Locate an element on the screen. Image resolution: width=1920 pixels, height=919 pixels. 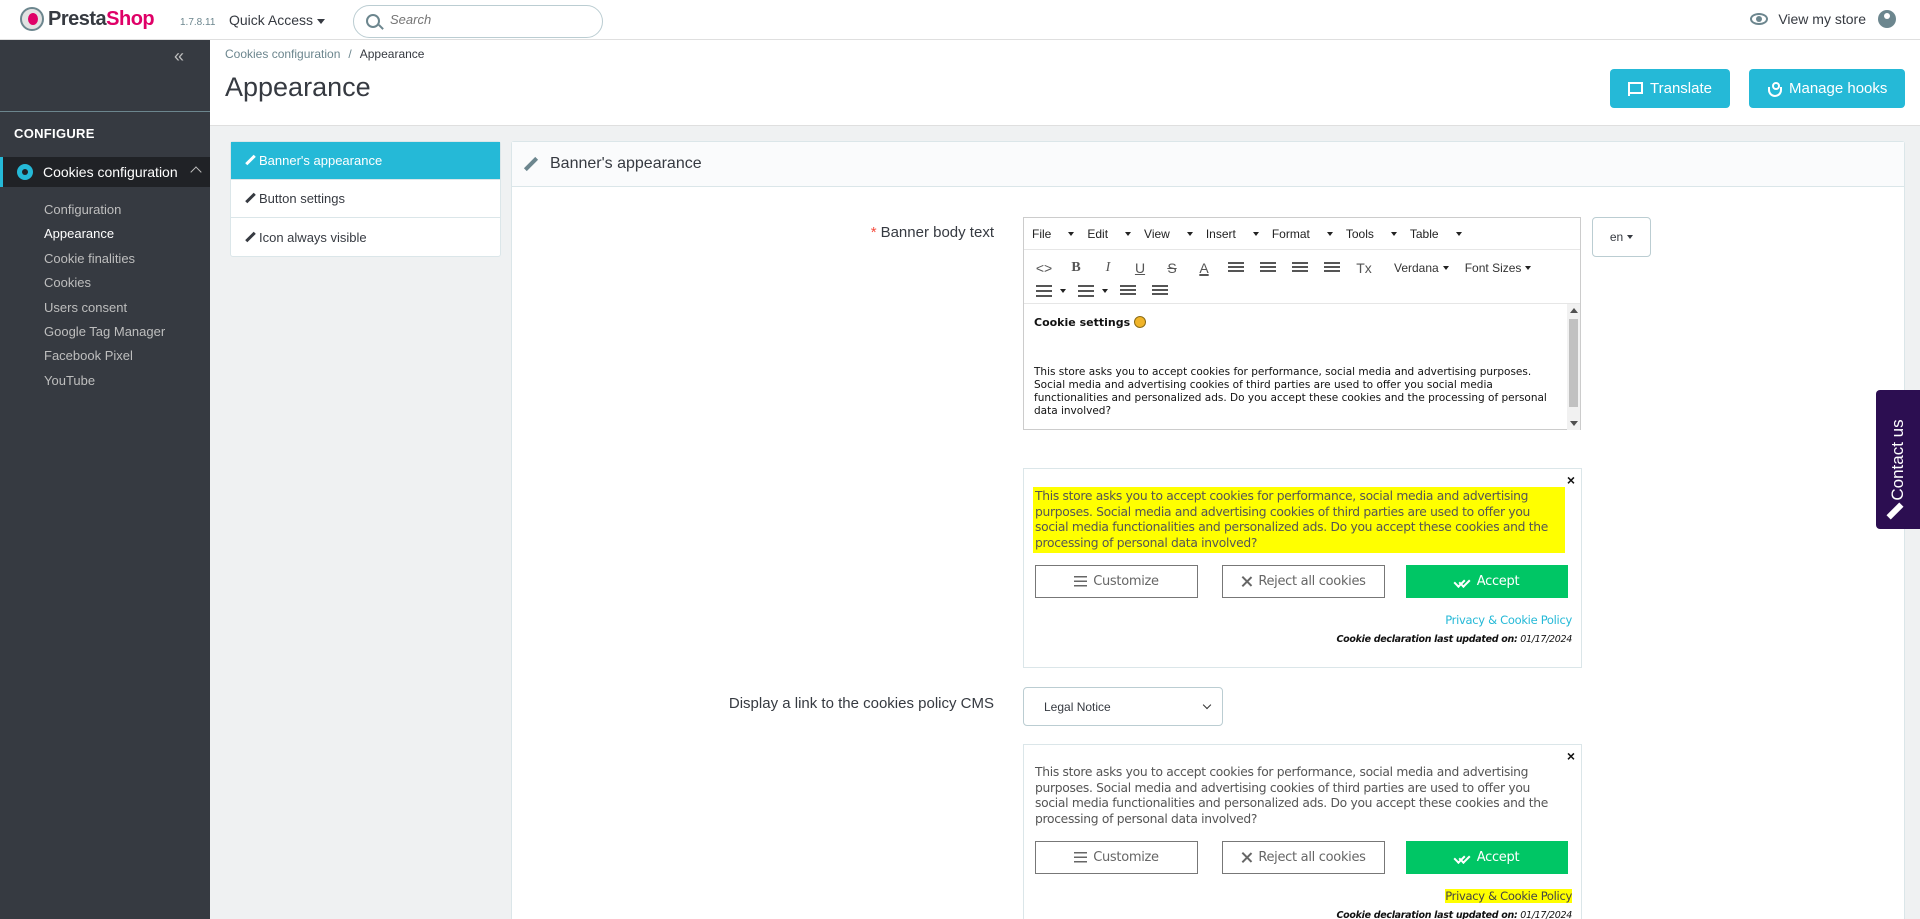
contact-us-tab: Contact us is located at coordinates (1898, 459).